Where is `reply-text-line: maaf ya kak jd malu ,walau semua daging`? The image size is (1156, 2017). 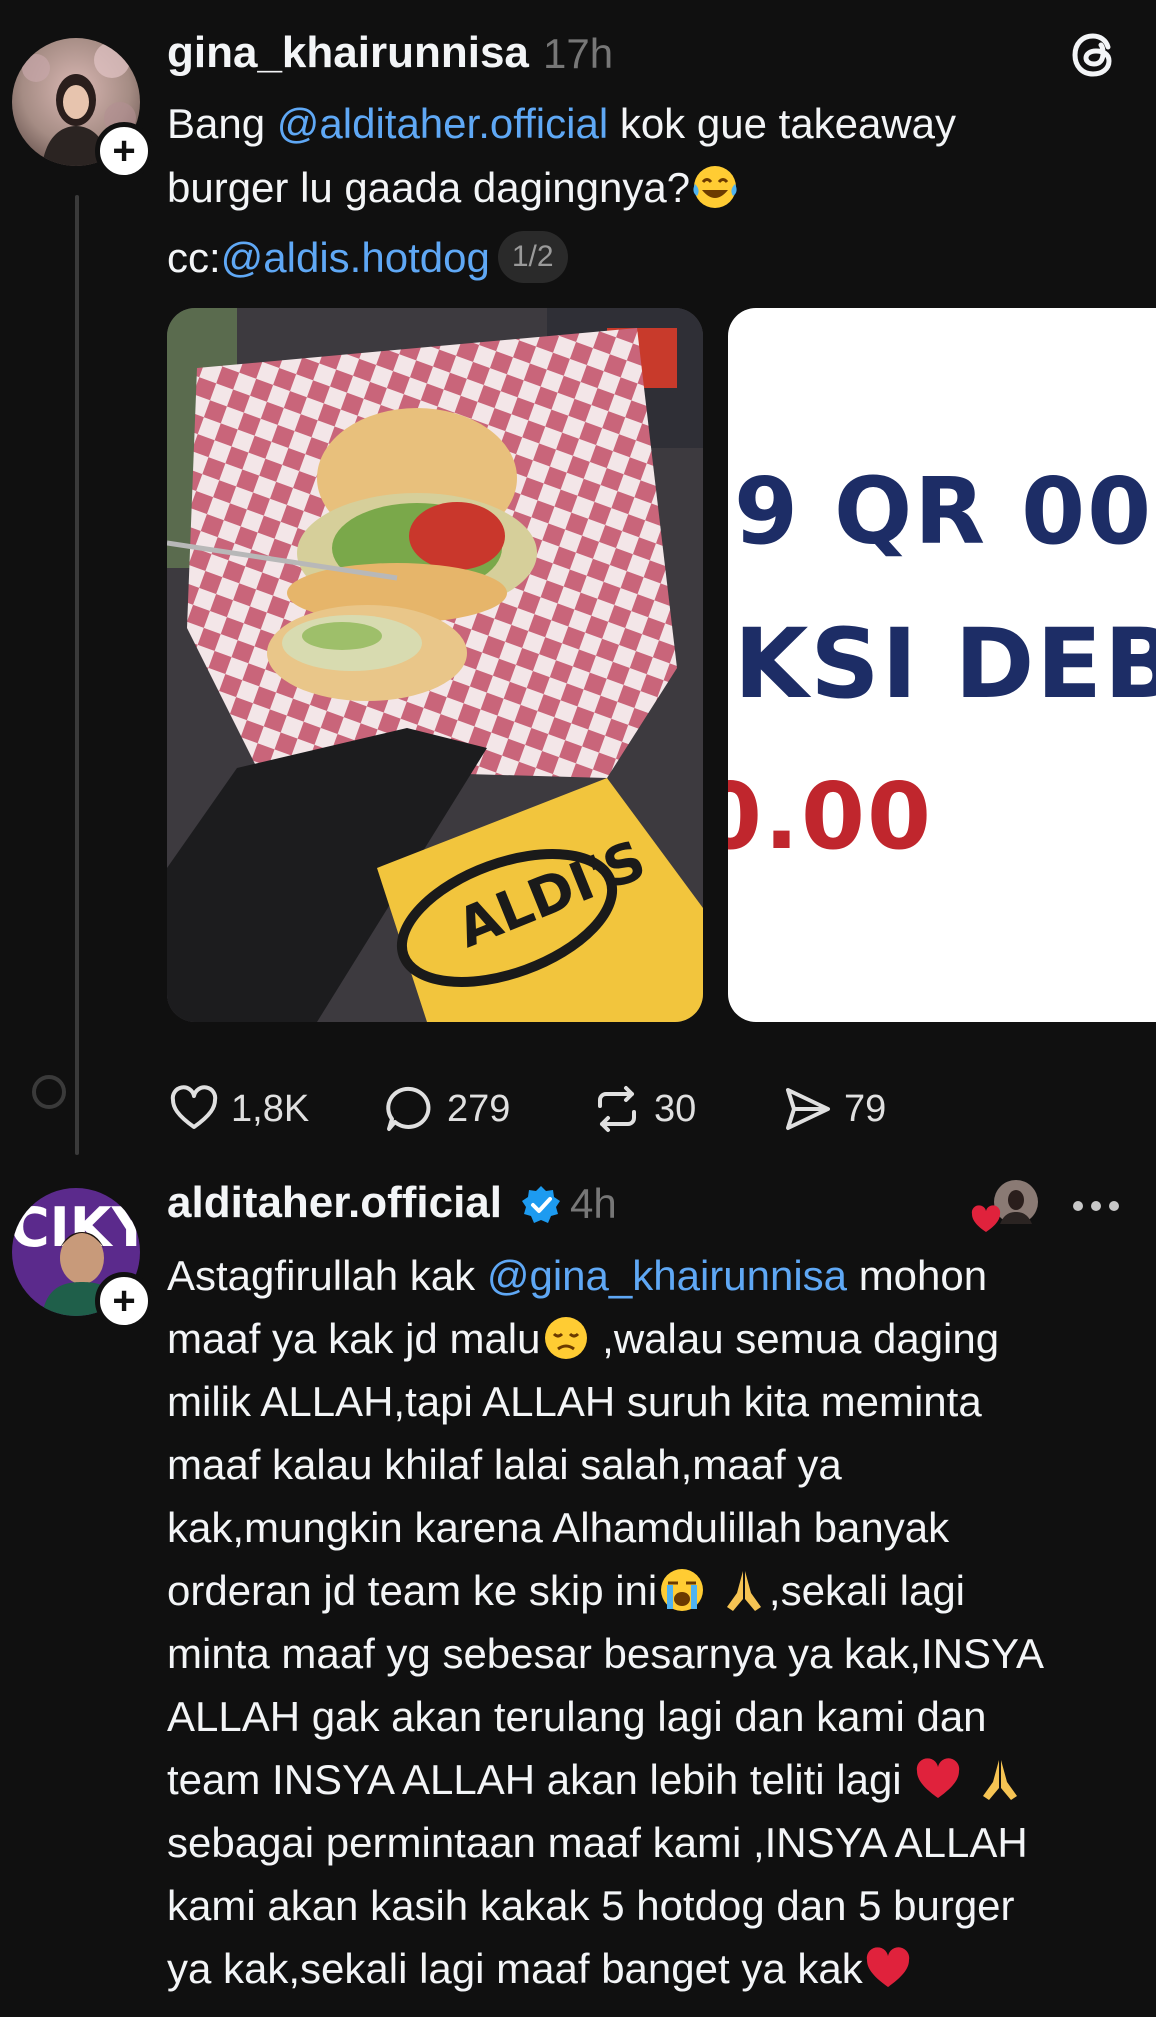
reply-text-line: maaf ya kak jd malu ,walau semua daging is located at coordinates (583, 1338).